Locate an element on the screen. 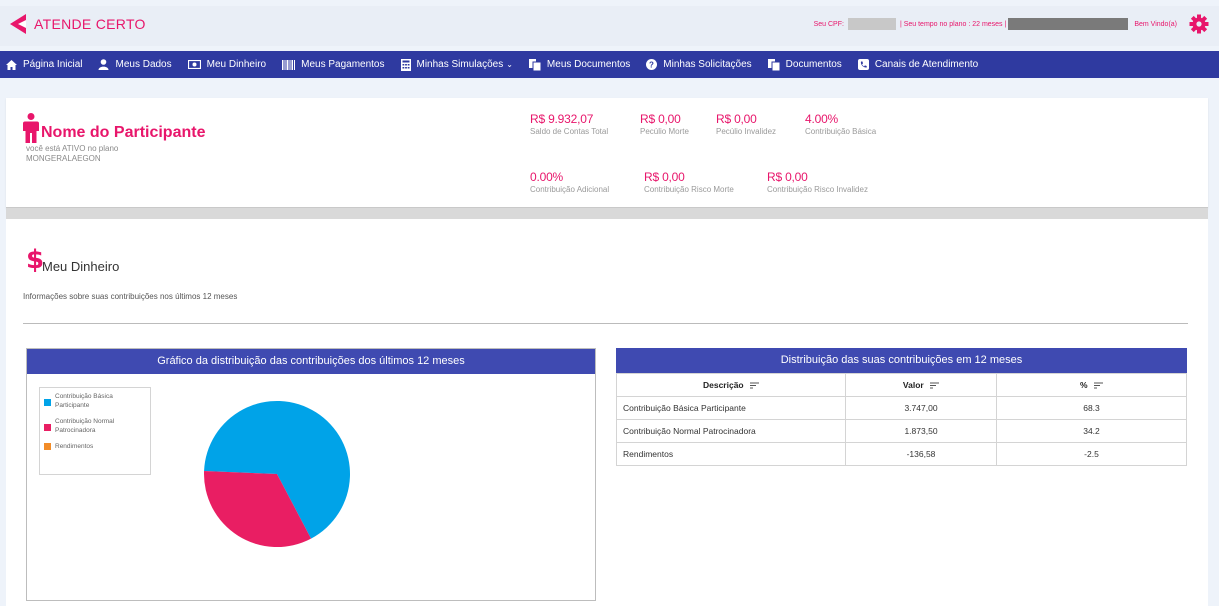 This screenshot has height=606, width=1219. stat-label: Contribuição Básica is located at coordinates (841, 131).